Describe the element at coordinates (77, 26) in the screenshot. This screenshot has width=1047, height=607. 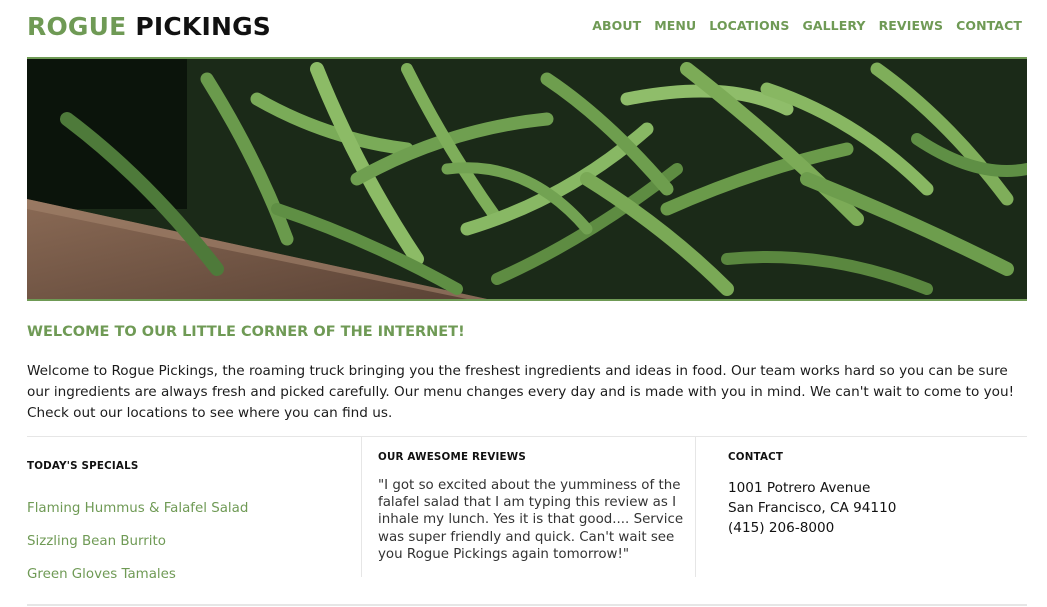
I see `logo-accent-word: ROGUE` at that location.